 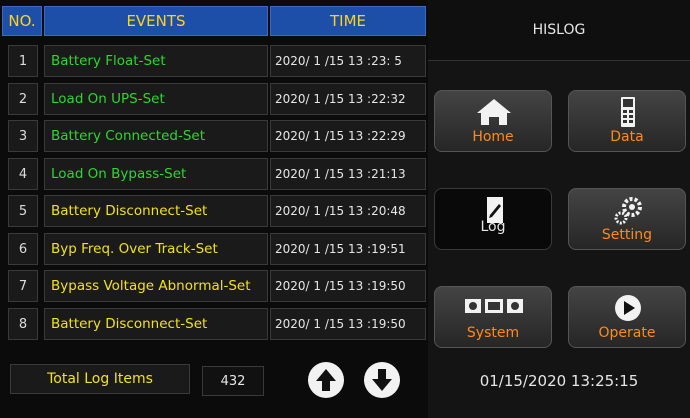 What do you see at coordinates (23, 136) in the screenshot?
I see `row-number: 3` at bounding box center [23, 136].